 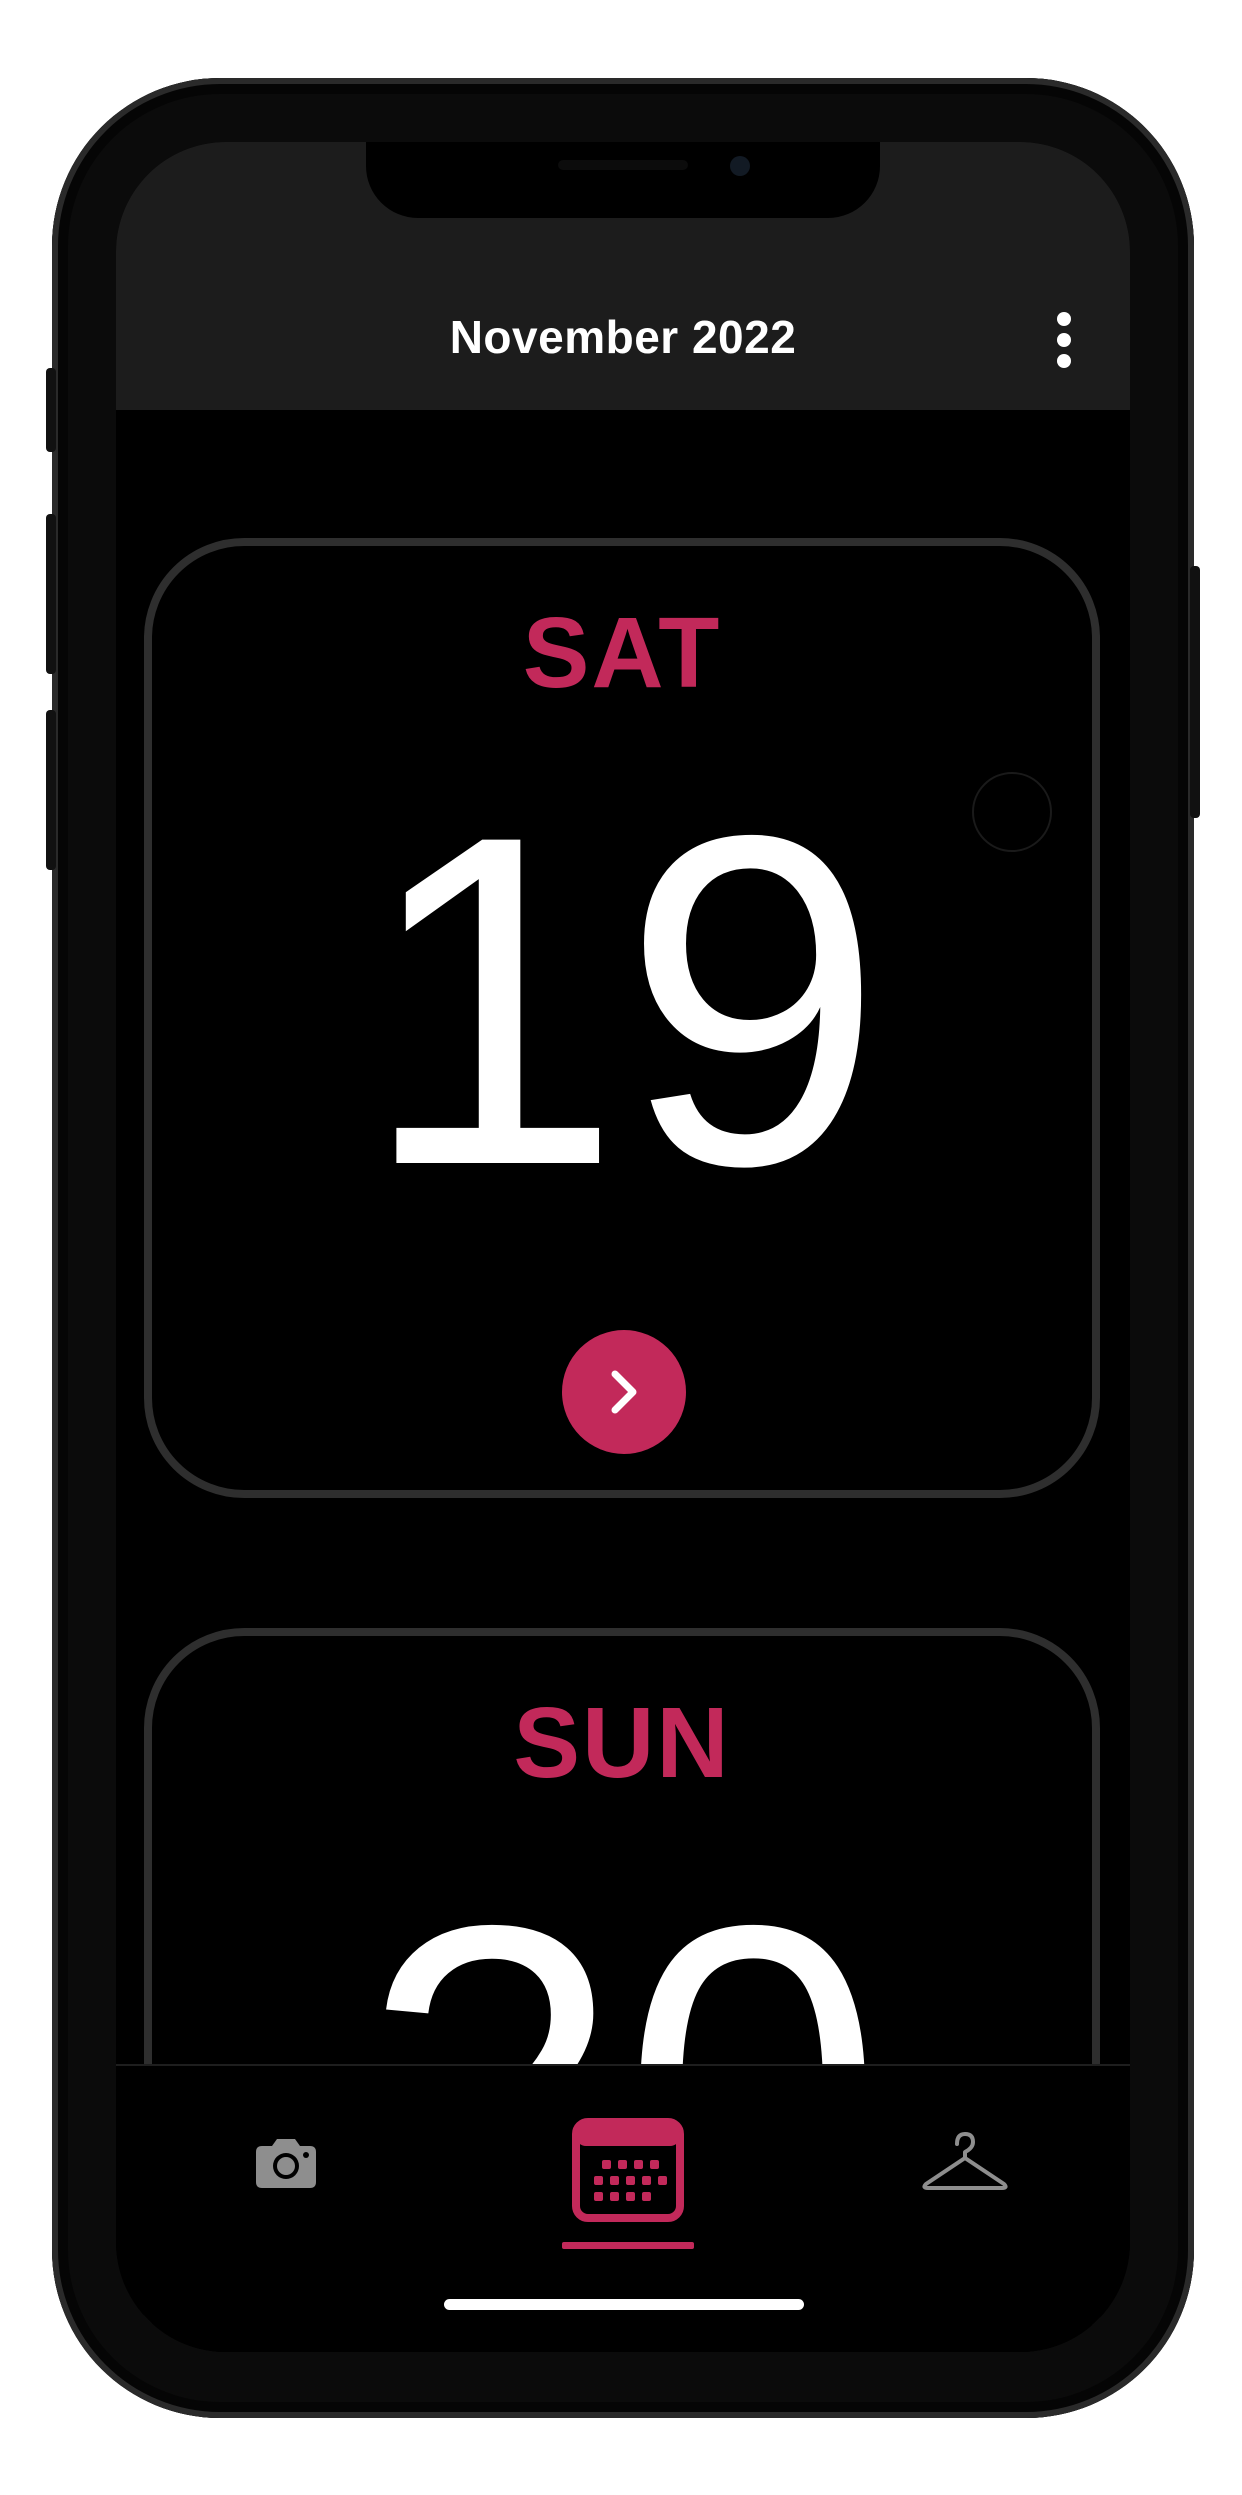 I want to click on calendar-icon, so click(x=628, y=2170).